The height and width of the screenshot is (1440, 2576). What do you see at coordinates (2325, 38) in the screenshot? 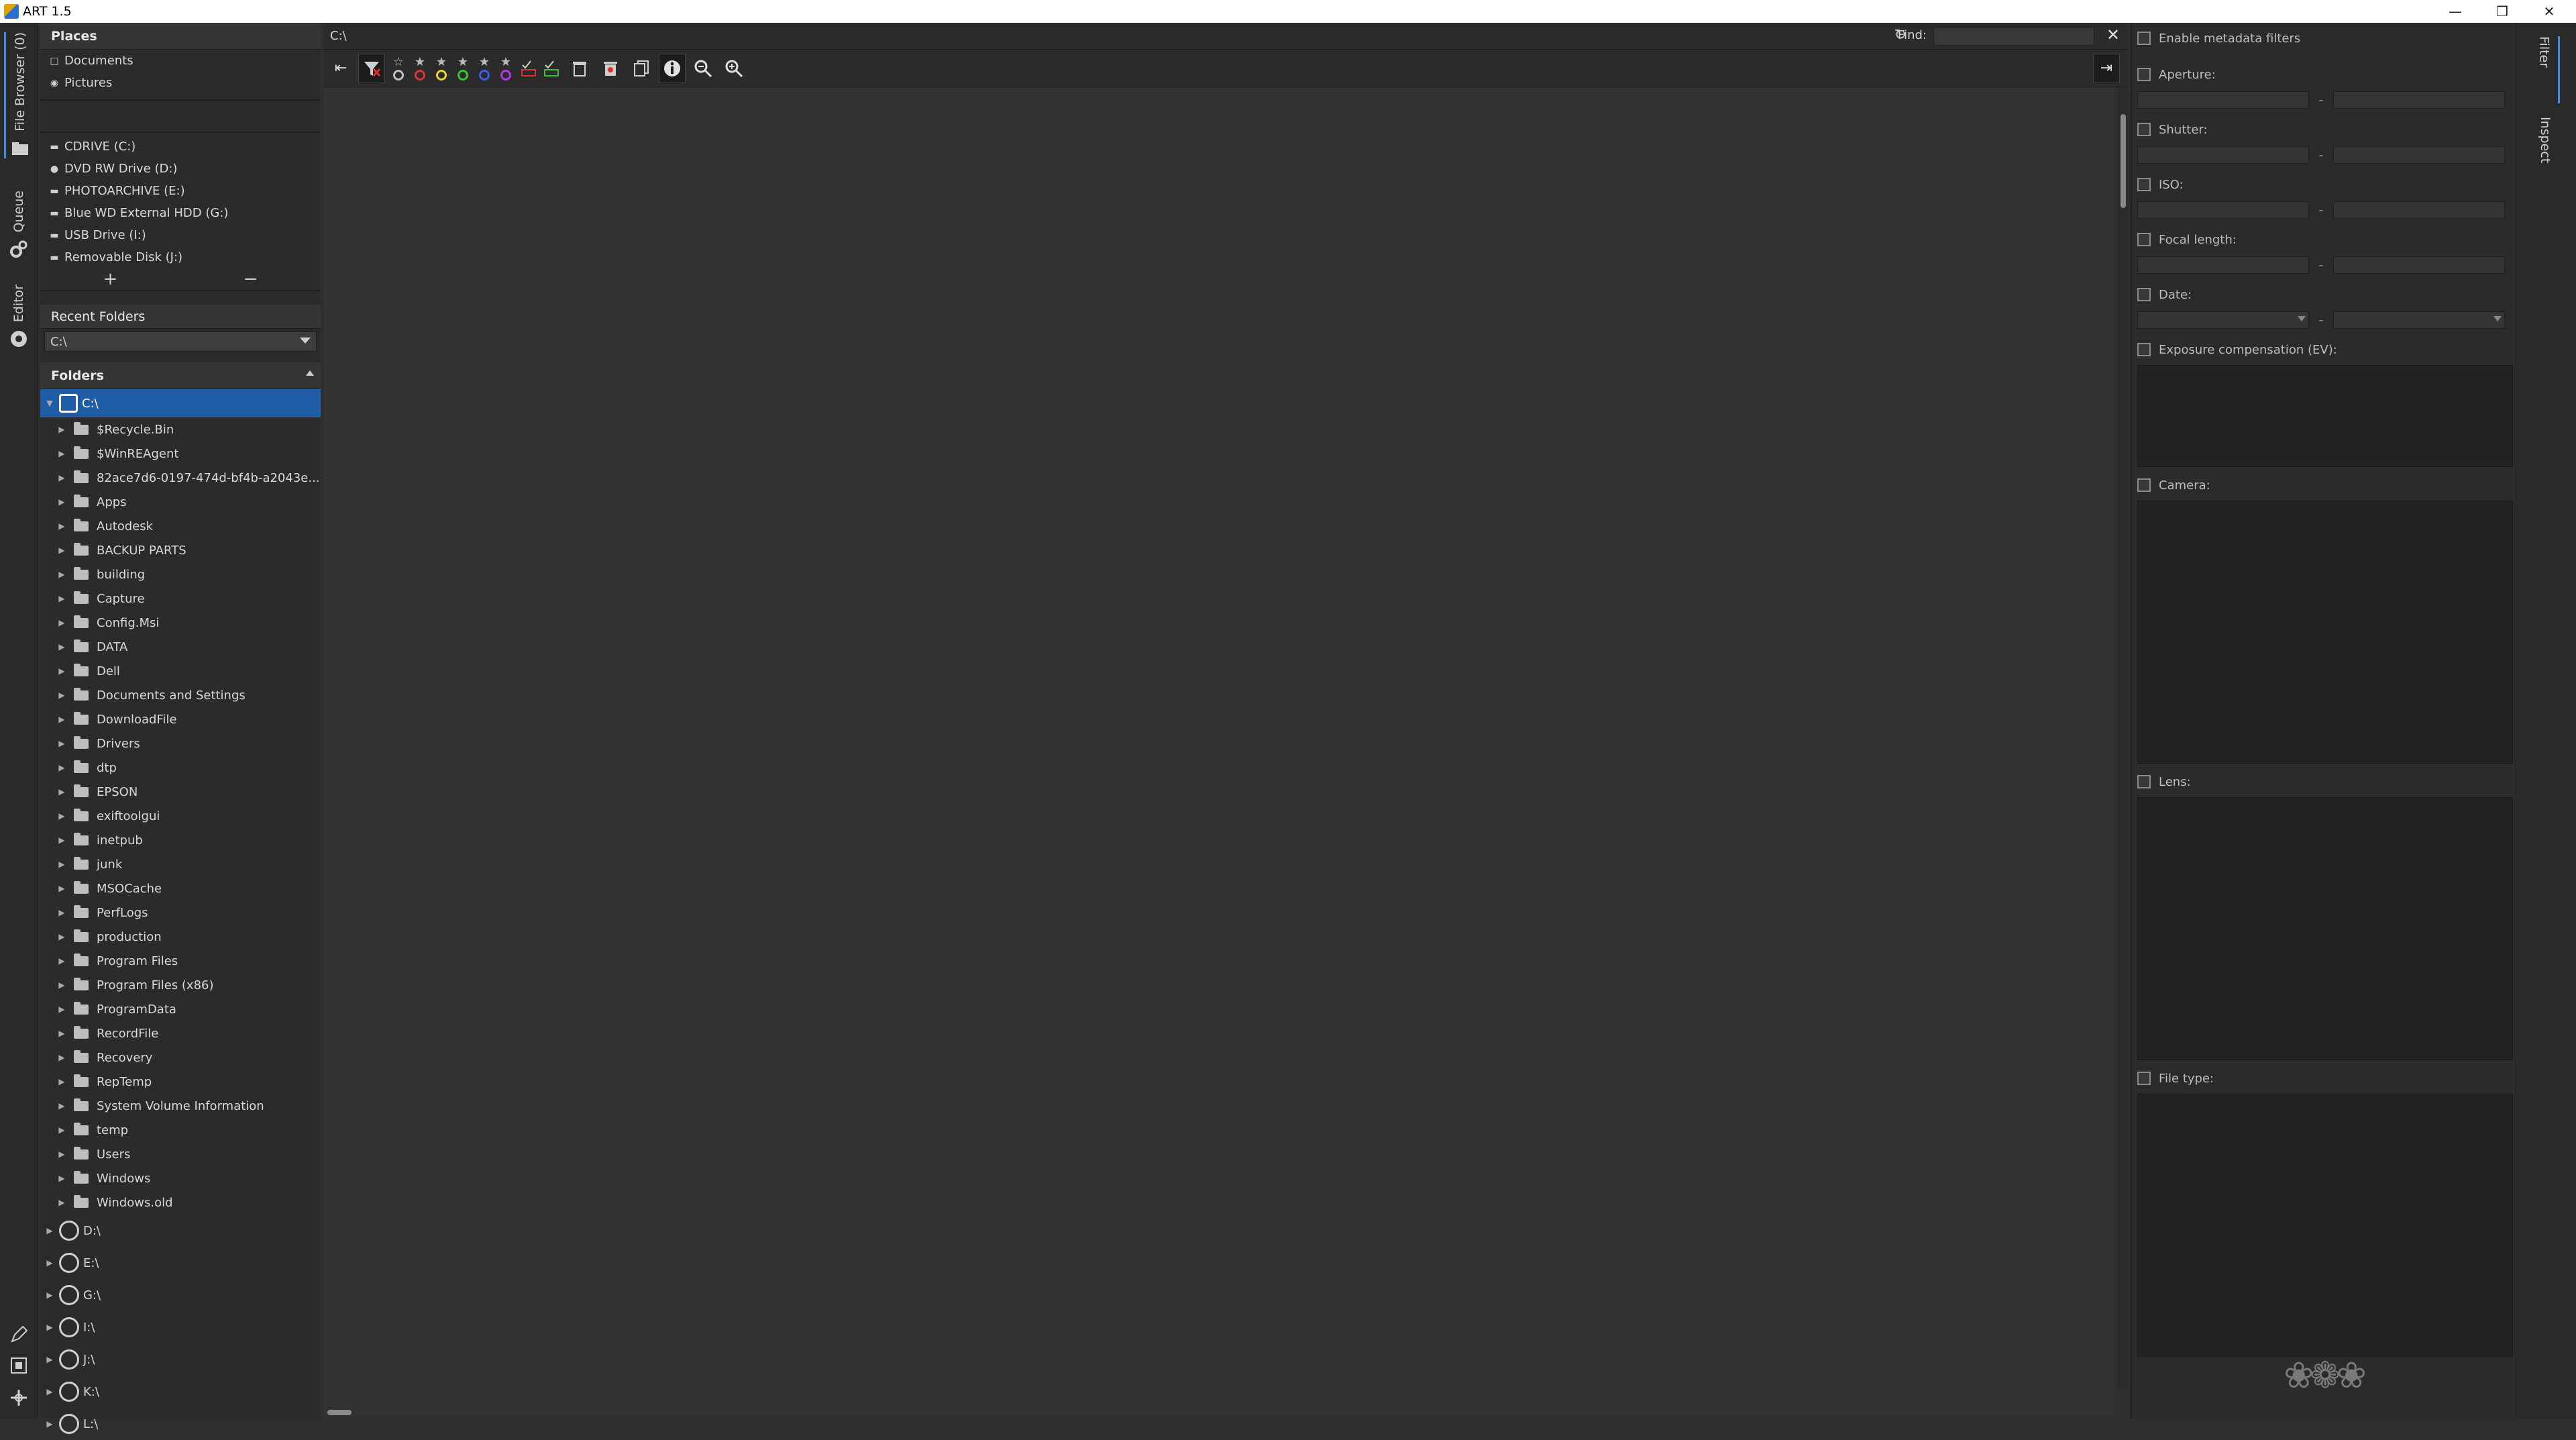
I see `enable-metadata-filters: Enable metadata filters` at bounding box center [2325, 38].